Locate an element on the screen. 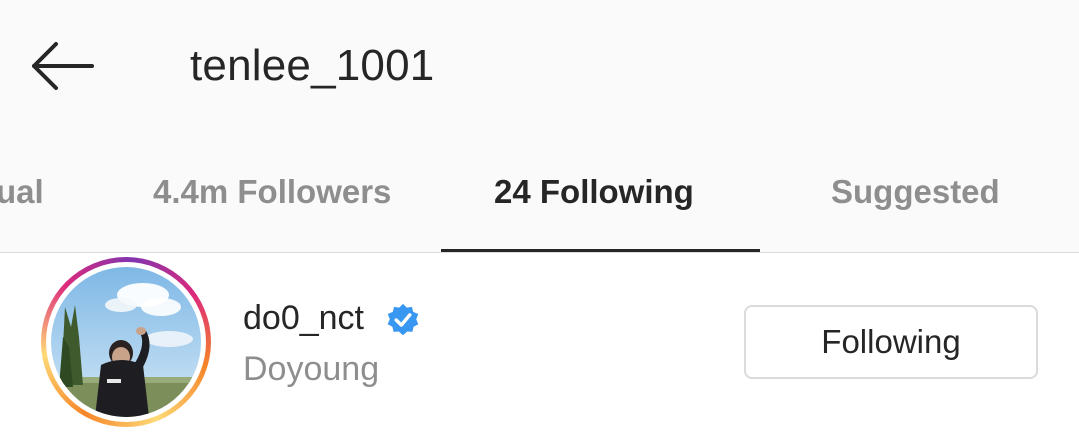 The image size is (1079, 435). full-name: Doyoung is located at coordinates (311, 369).